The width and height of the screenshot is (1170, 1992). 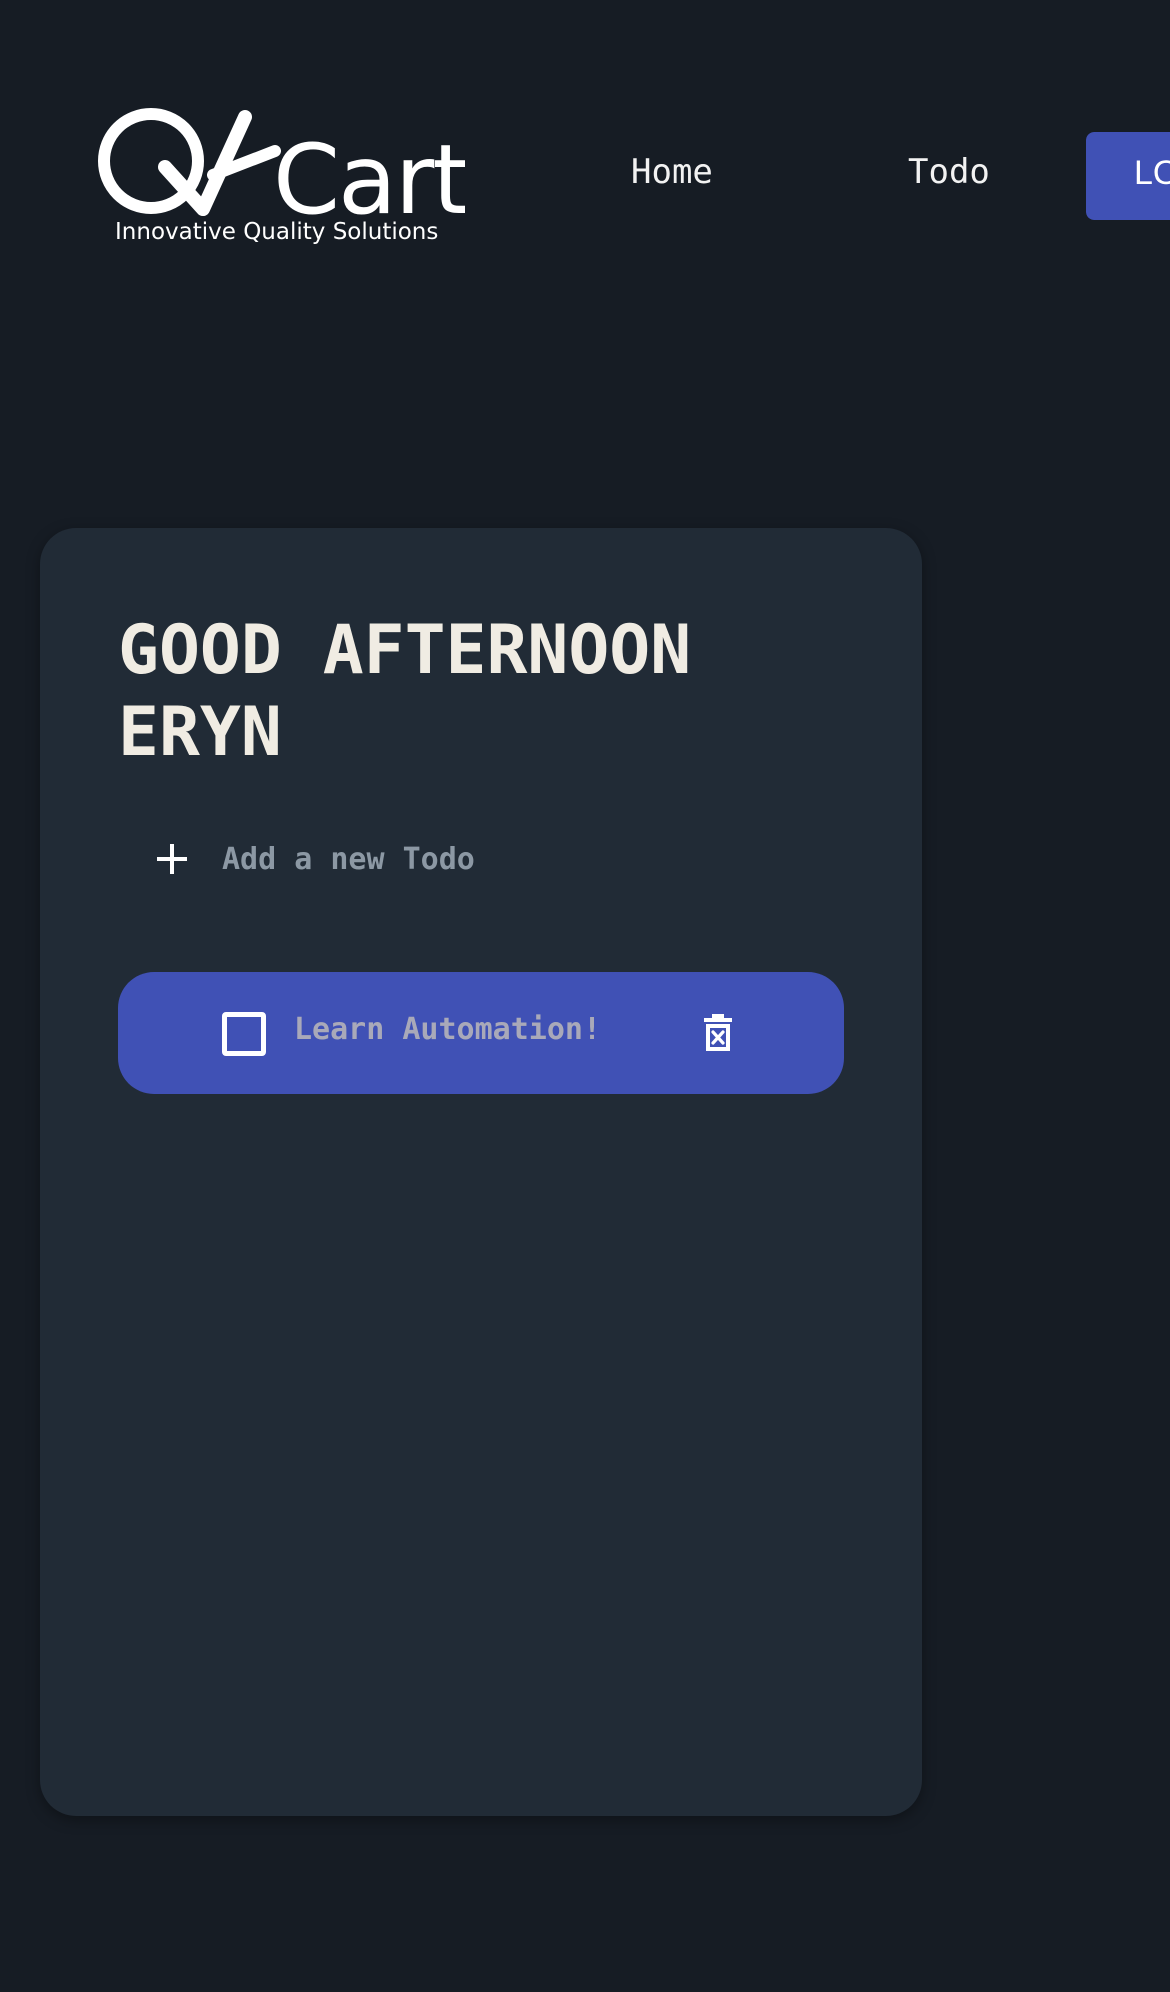 I want to click on logo-tagline: Innovative Quality Solutions, so click(x=277, y=232).